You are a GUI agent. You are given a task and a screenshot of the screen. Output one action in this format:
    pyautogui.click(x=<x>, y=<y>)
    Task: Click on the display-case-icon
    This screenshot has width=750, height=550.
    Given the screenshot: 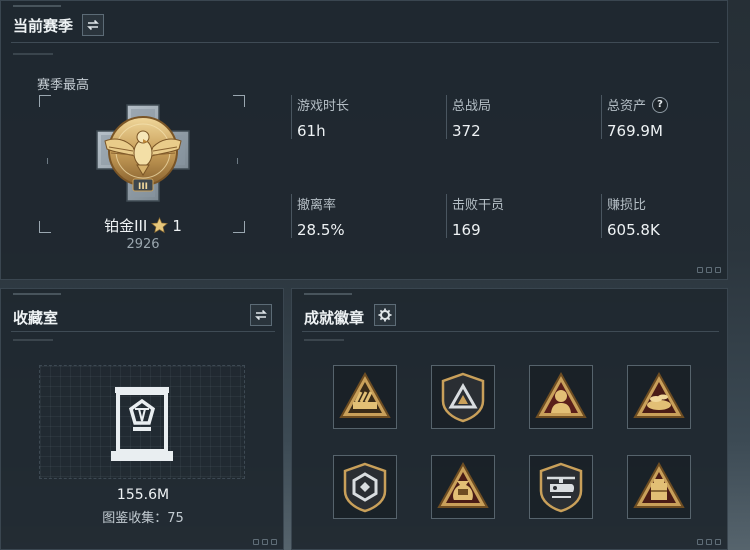 What is the action you would take?
    pyautogui.click(x=142, y=424)
    